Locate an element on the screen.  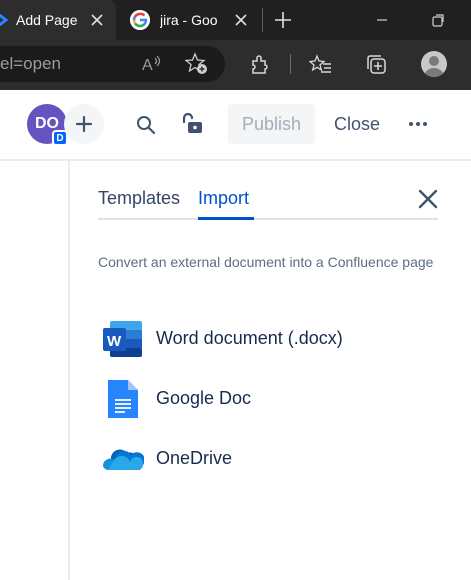
close-editor-button: Close is located at coordinates (357, 124).